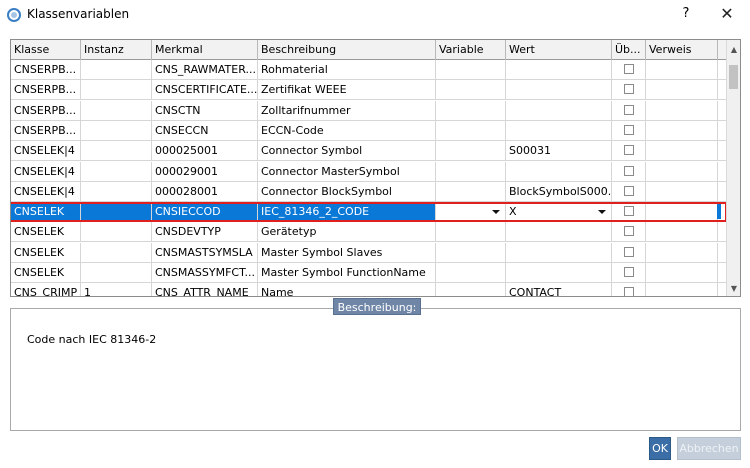 The image size is (750, 468). What do you see at coordinates (368, 151) in the screenshot?
I see `table-row: CNSELEK|4 000025001 Connector Symbol S00031` at bounding box center [368, 151].